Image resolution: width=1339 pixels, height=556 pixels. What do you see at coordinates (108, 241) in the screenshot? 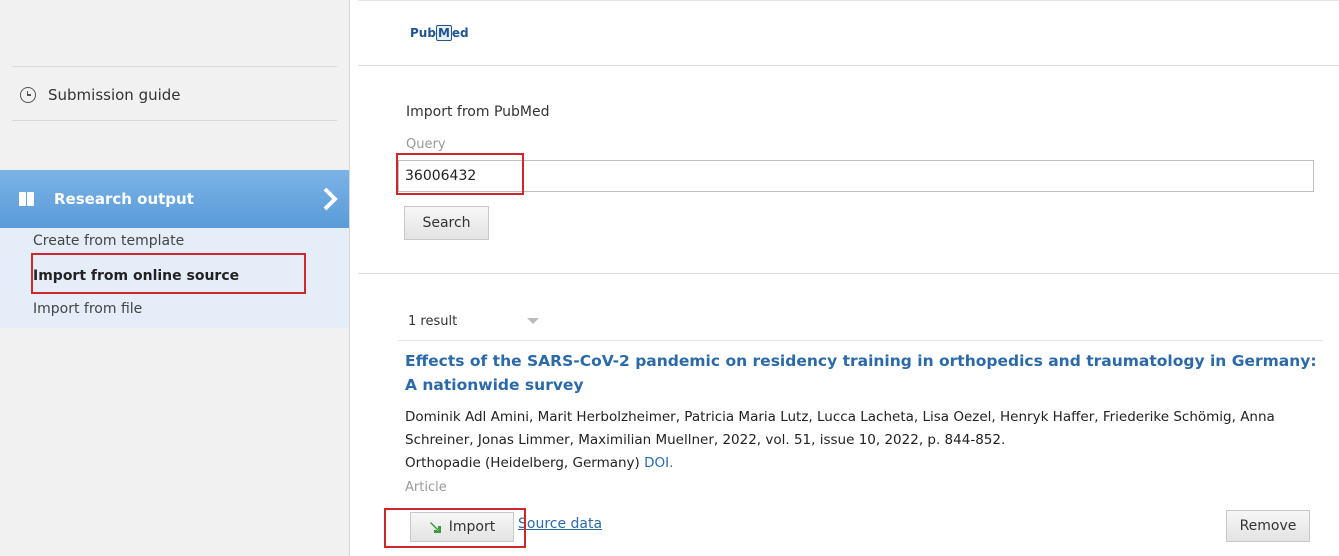
I see `sub-nav-create-from-template: Create from template` at bounding box center [108, 241].